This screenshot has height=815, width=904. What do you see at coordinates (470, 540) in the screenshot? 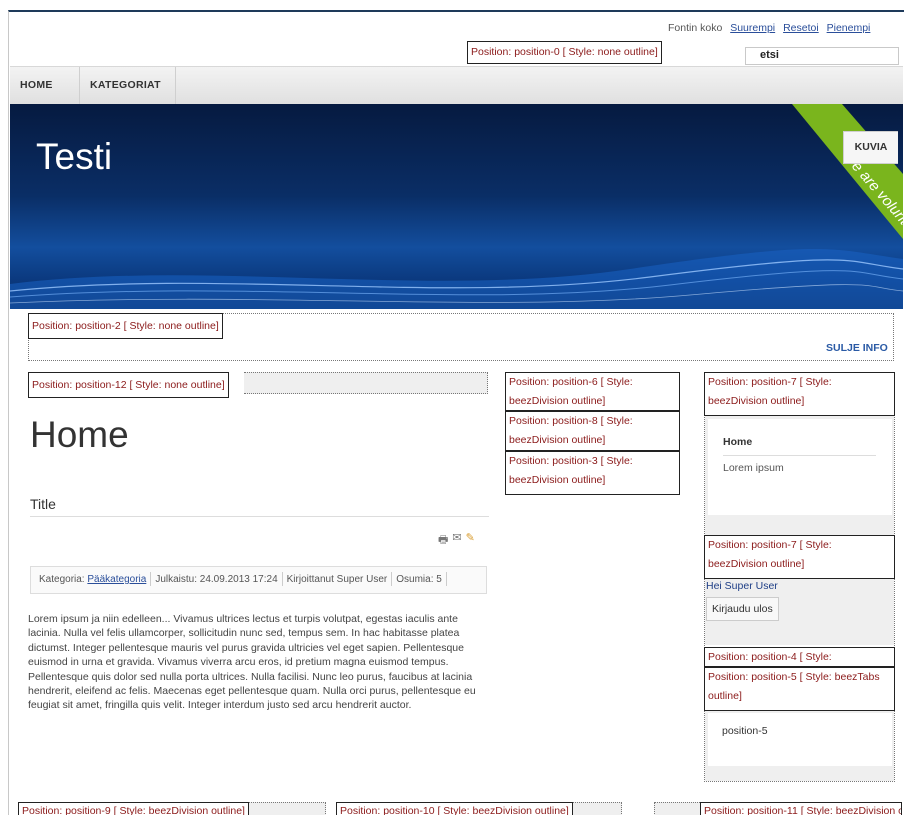
I see `edit-icon: ✎` at bounding box center [470, 540].